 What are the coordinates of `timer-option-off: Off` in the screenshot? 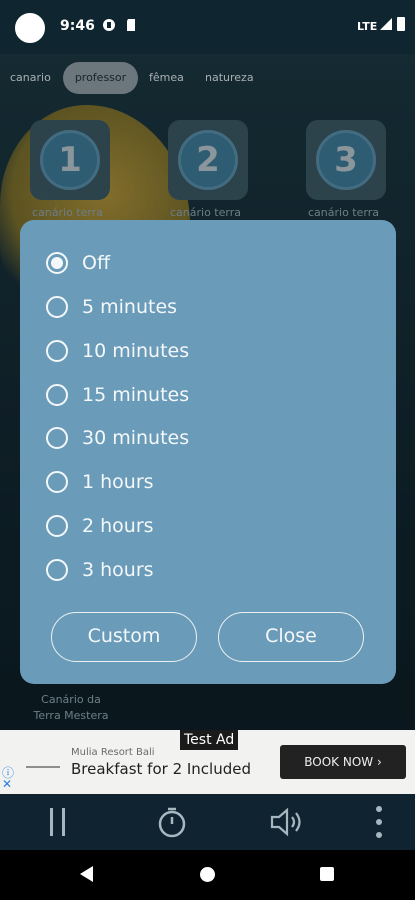 It's located at (211, 263).